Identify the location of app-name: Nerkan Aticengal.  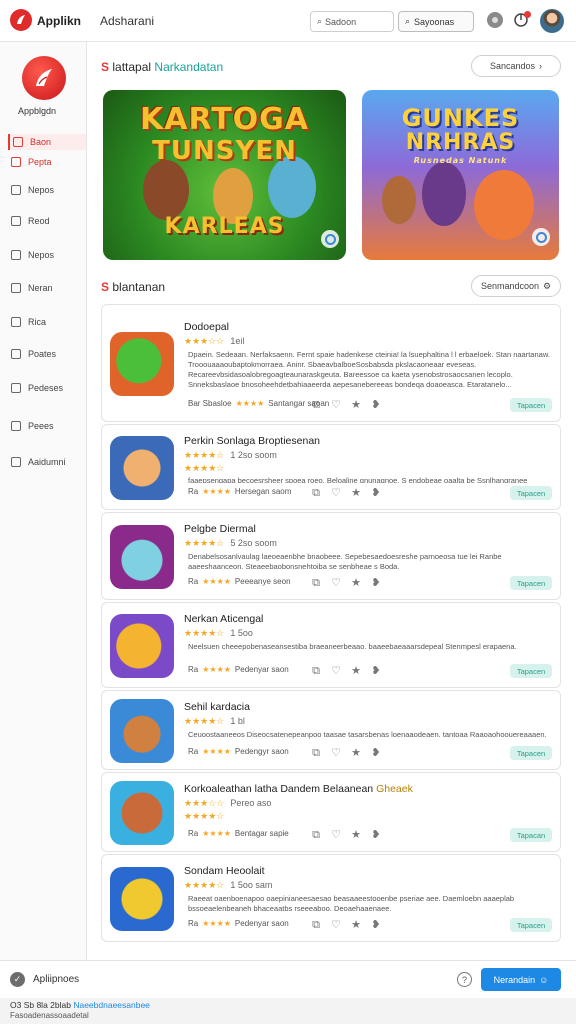
(223, 619).